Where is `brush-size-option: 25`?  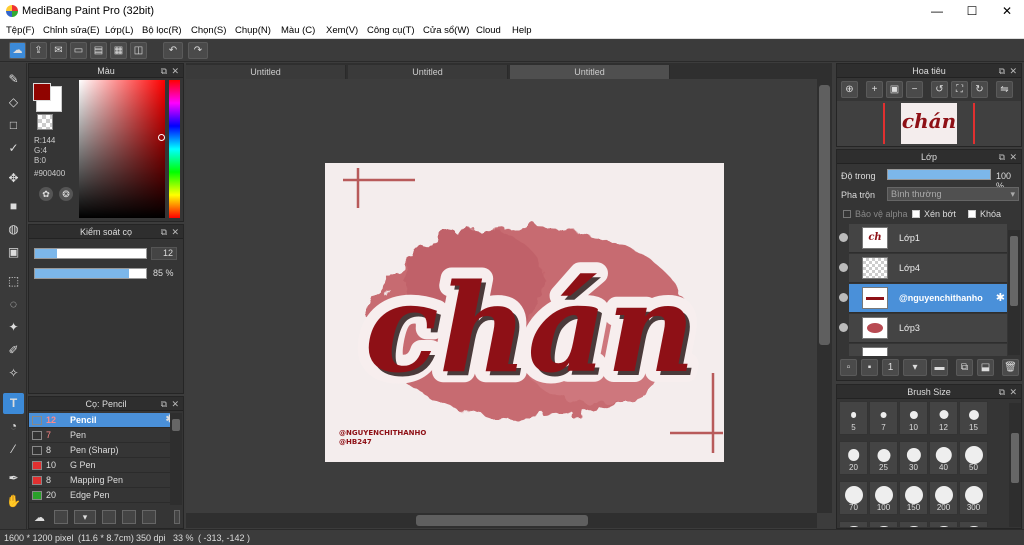
brush-size-option: 25 is located at coordinates (883, 458).